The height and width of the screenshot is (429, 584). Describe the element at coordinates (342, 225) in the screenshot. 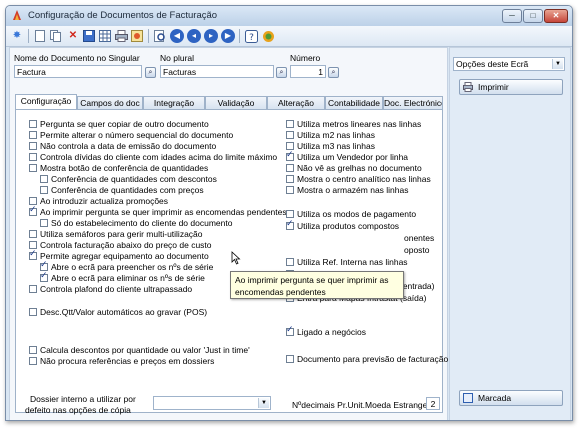

I see `right-checkbox-8: Utiliza produtos compostos` at that location.